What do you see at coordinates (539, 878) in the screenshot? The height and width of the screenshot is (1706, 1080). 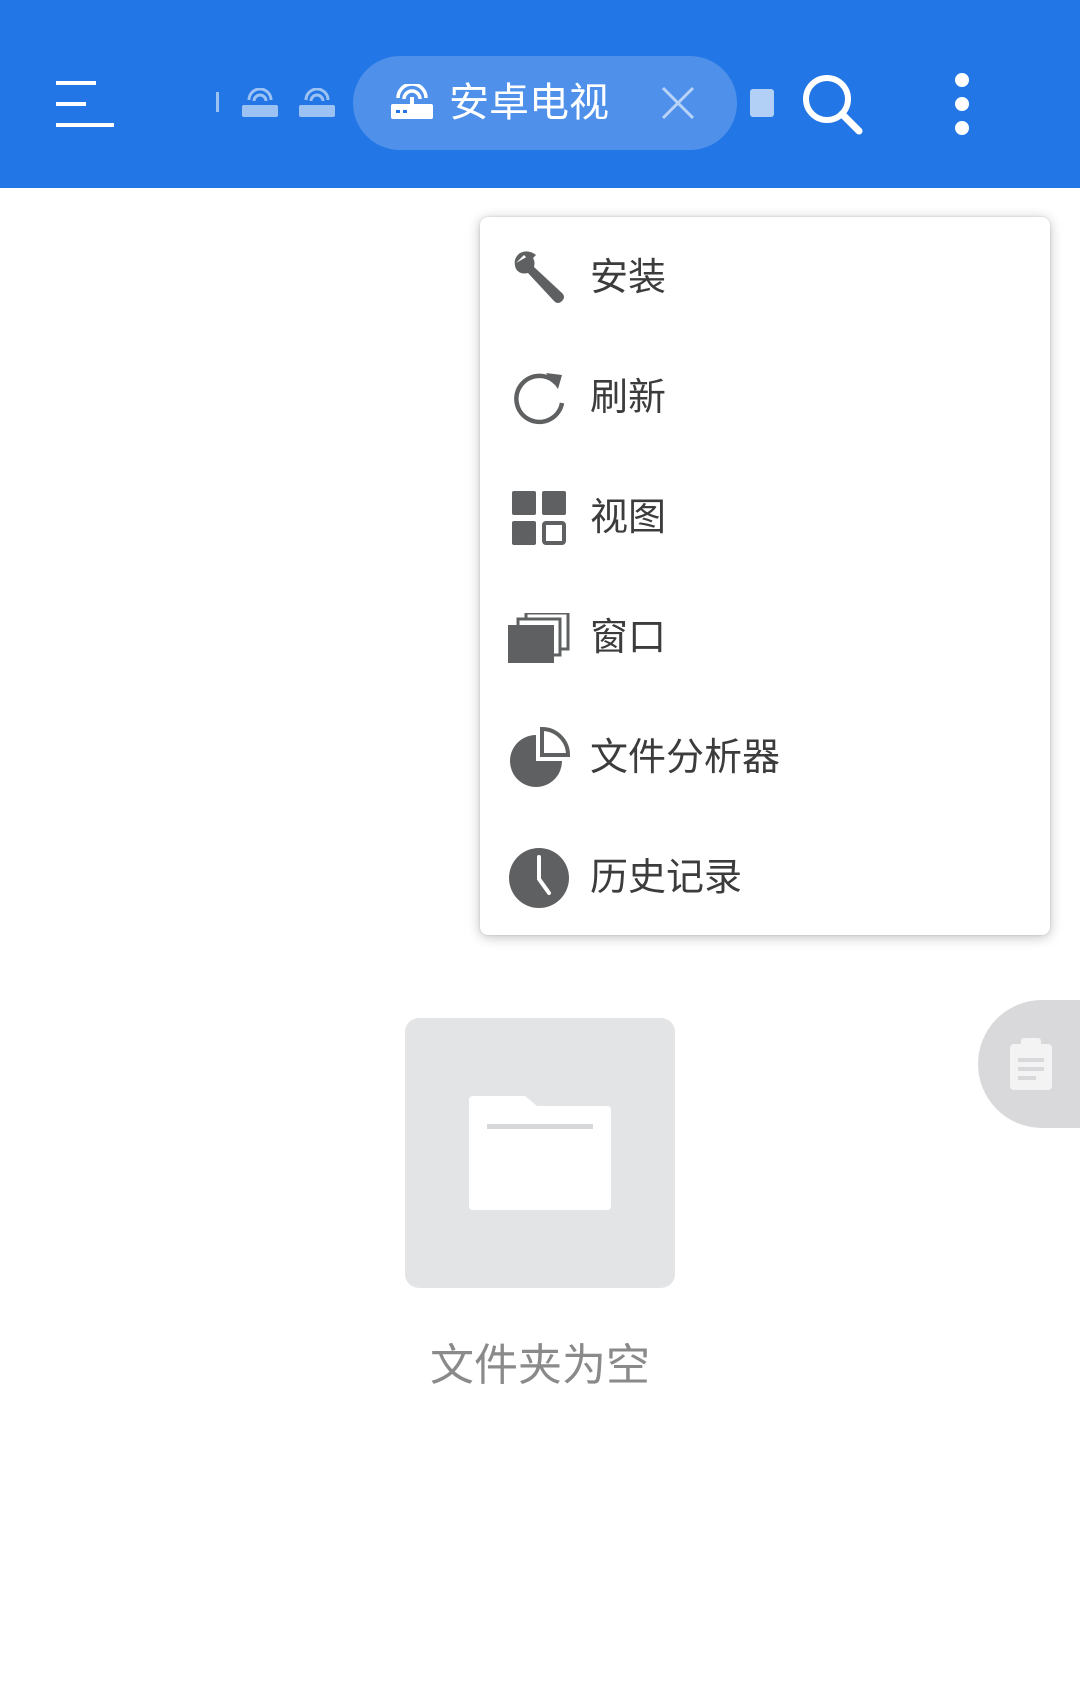 I see `clock-icon` at bounding box center [539, 878].